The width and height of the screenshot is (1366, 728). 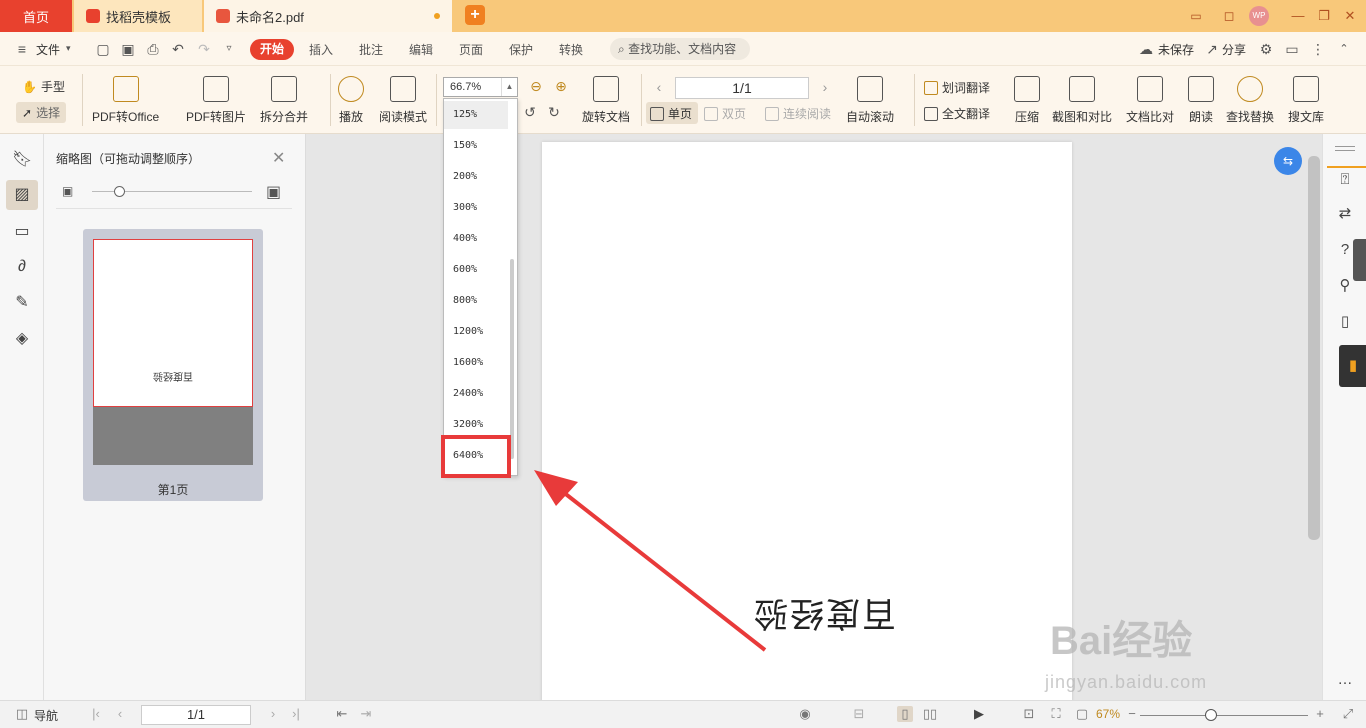 I want to click on float-tool-button: ⇆, so click(x=1288, y=161).